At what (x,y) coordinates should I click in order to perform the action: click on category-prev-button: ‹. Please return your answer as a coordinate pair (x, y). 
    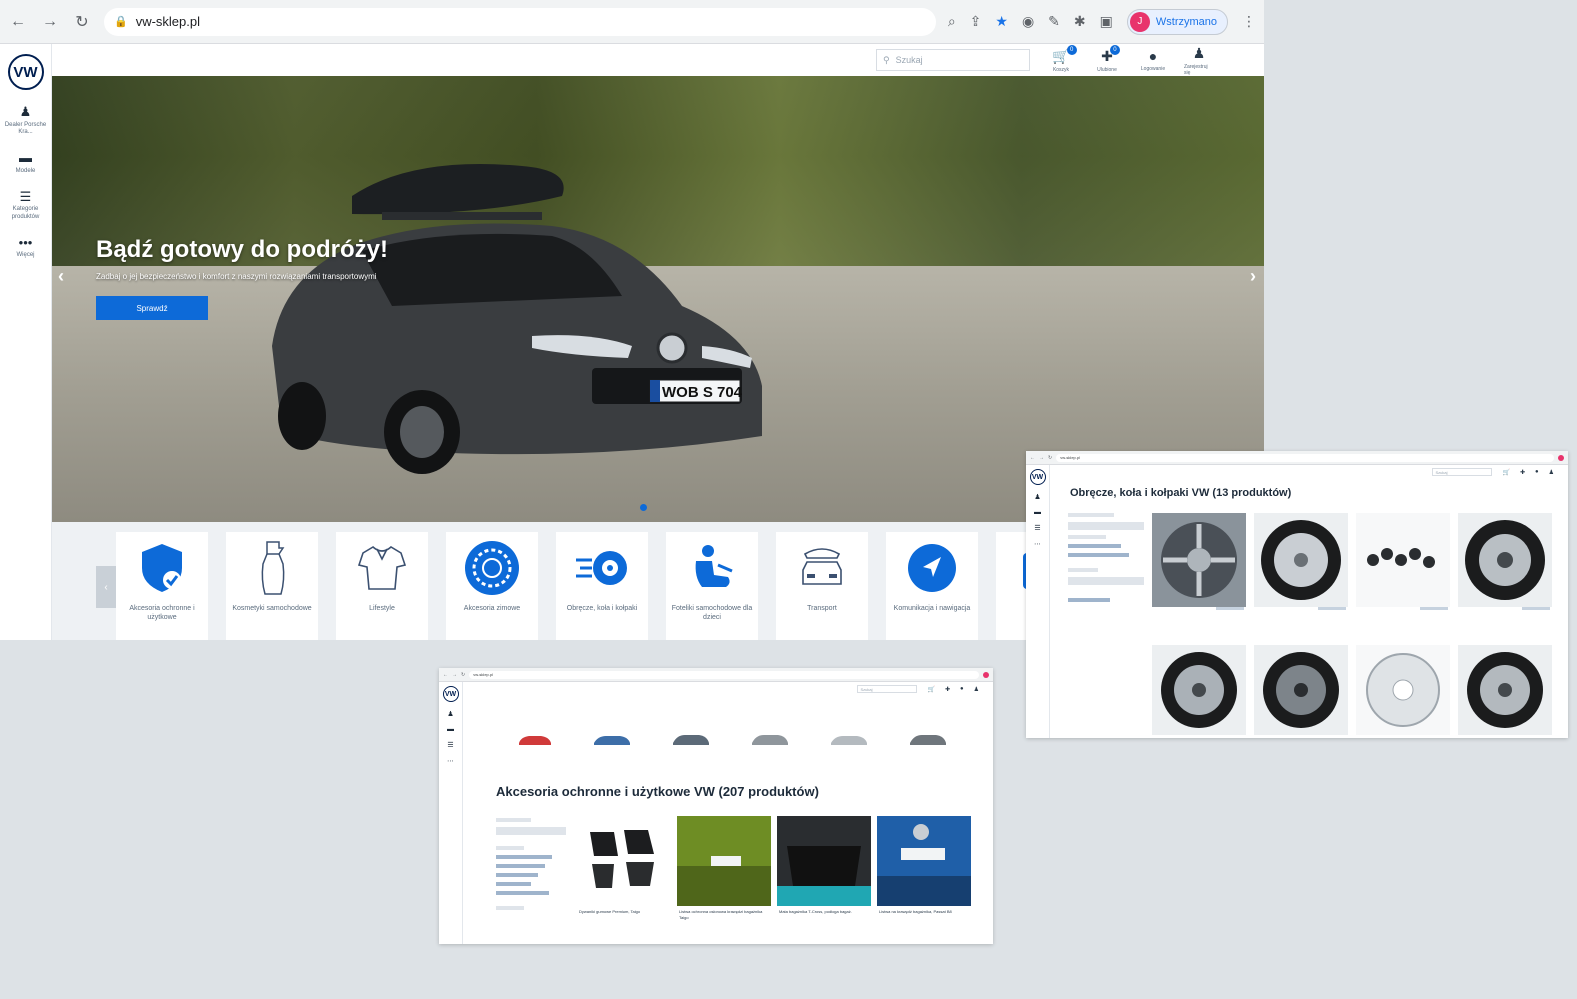
    Looking at the image, I should click on (106, 587).